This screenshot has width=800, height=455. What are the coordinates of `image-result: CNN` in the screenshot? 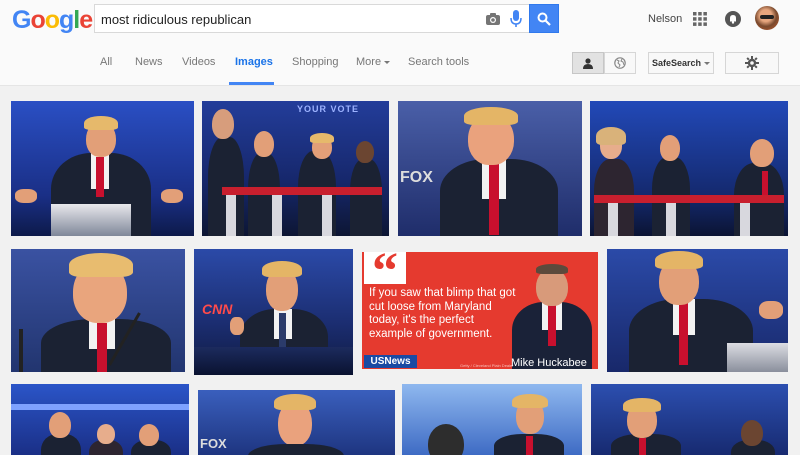 It's located at (273, 312).